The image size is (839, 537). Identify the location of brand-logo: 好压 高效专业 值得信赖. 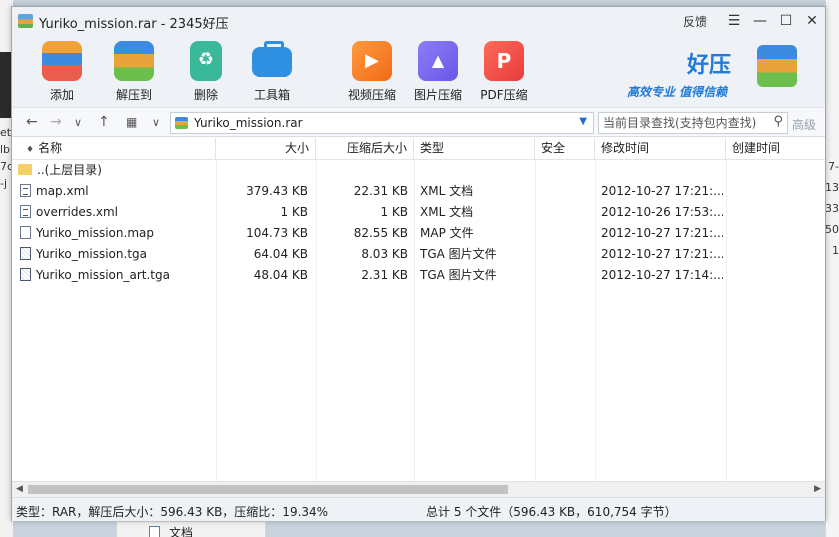
(712, 73).